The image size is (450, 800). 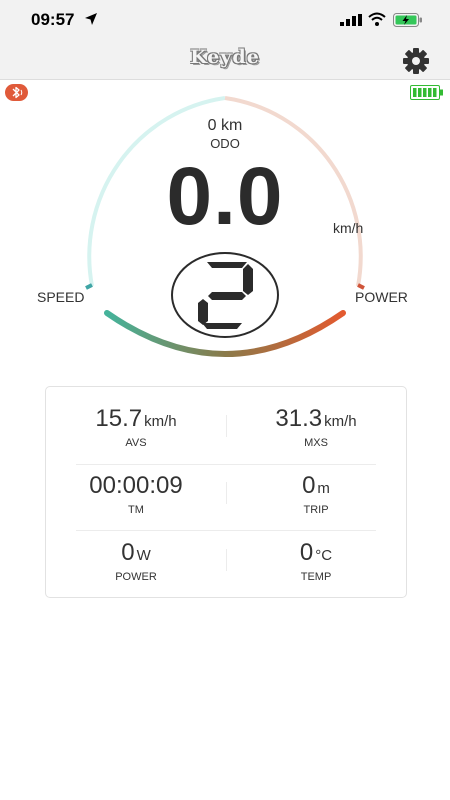 I want to click on speed-label: SPEED, so click(x=61, y=297).